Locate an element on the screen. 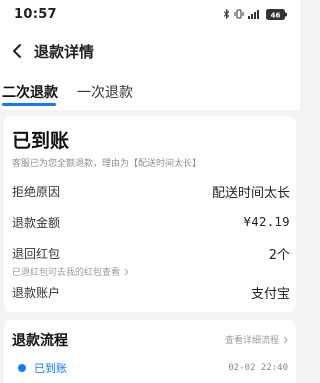  hongbao-value: 2个 is located at coordinates (279, 255).